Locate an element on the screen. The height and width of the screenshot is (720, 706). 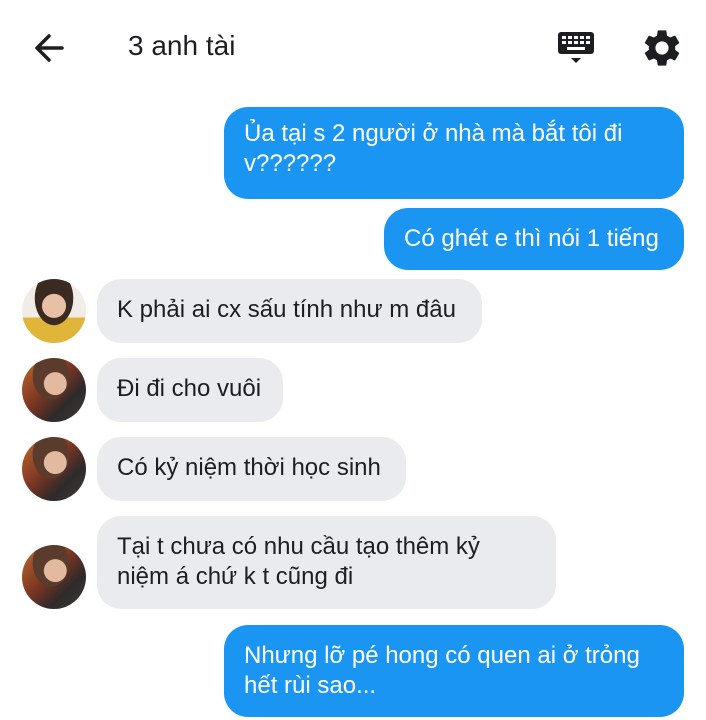
keyboard-icon is located at coordinates (576, 47).